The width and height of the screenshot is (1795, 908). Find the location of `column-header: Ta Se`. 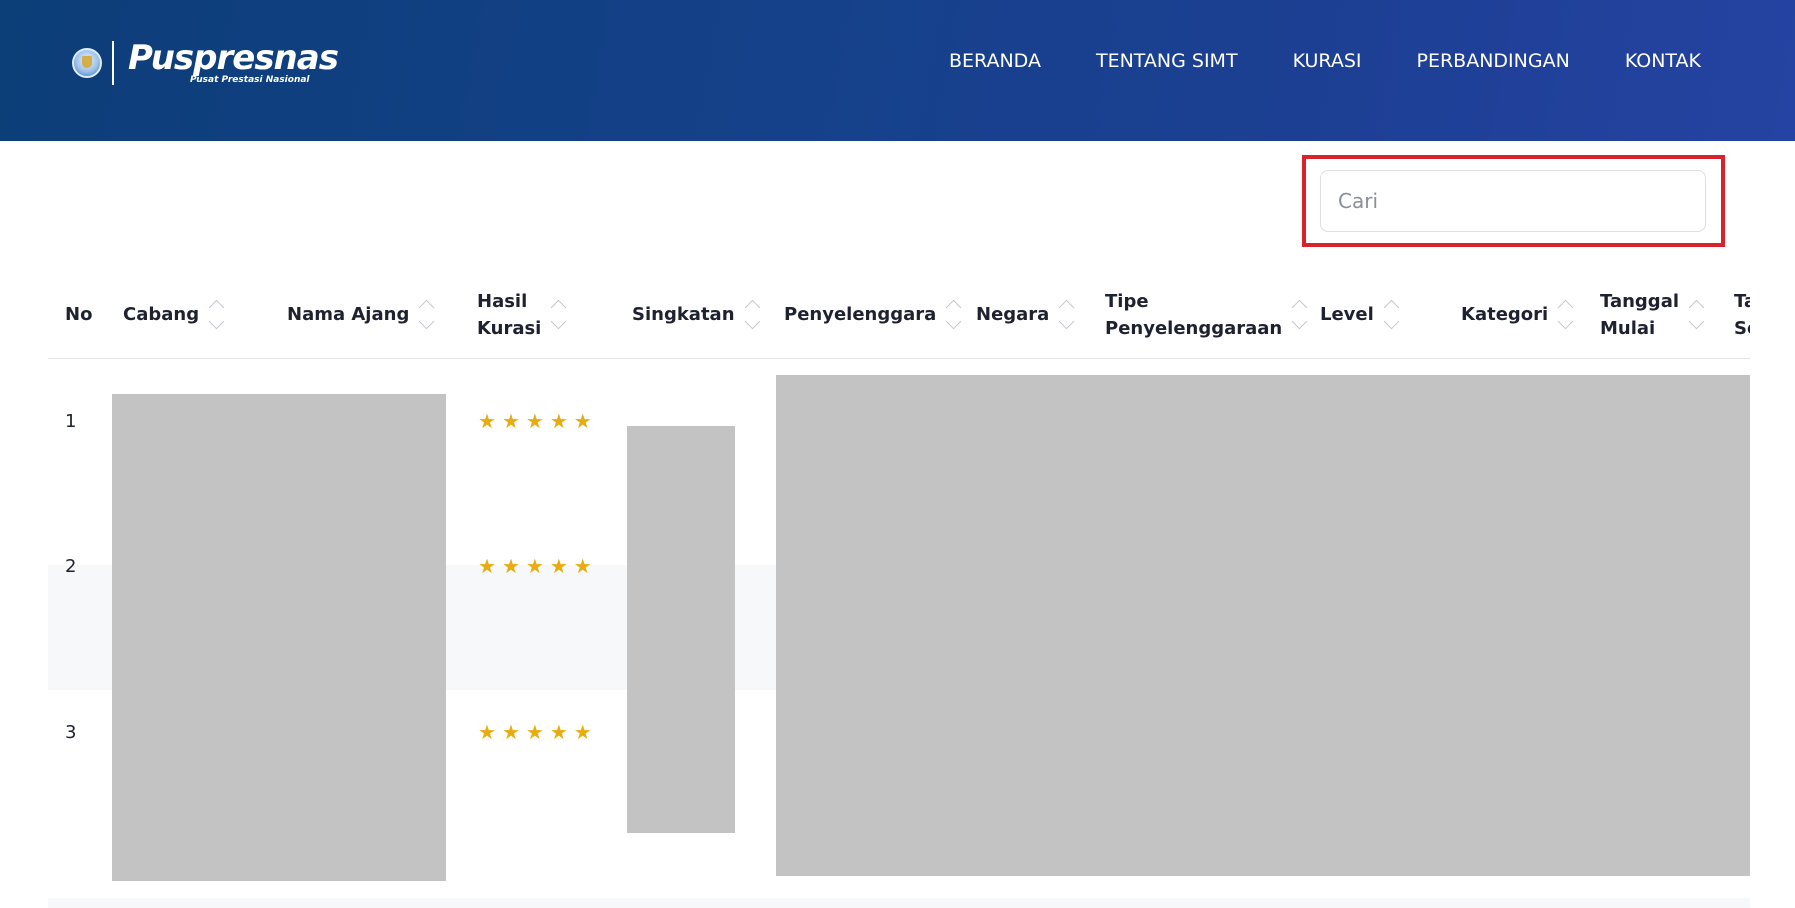

column-header: Ta Se is located at coordinates (1742, 314).